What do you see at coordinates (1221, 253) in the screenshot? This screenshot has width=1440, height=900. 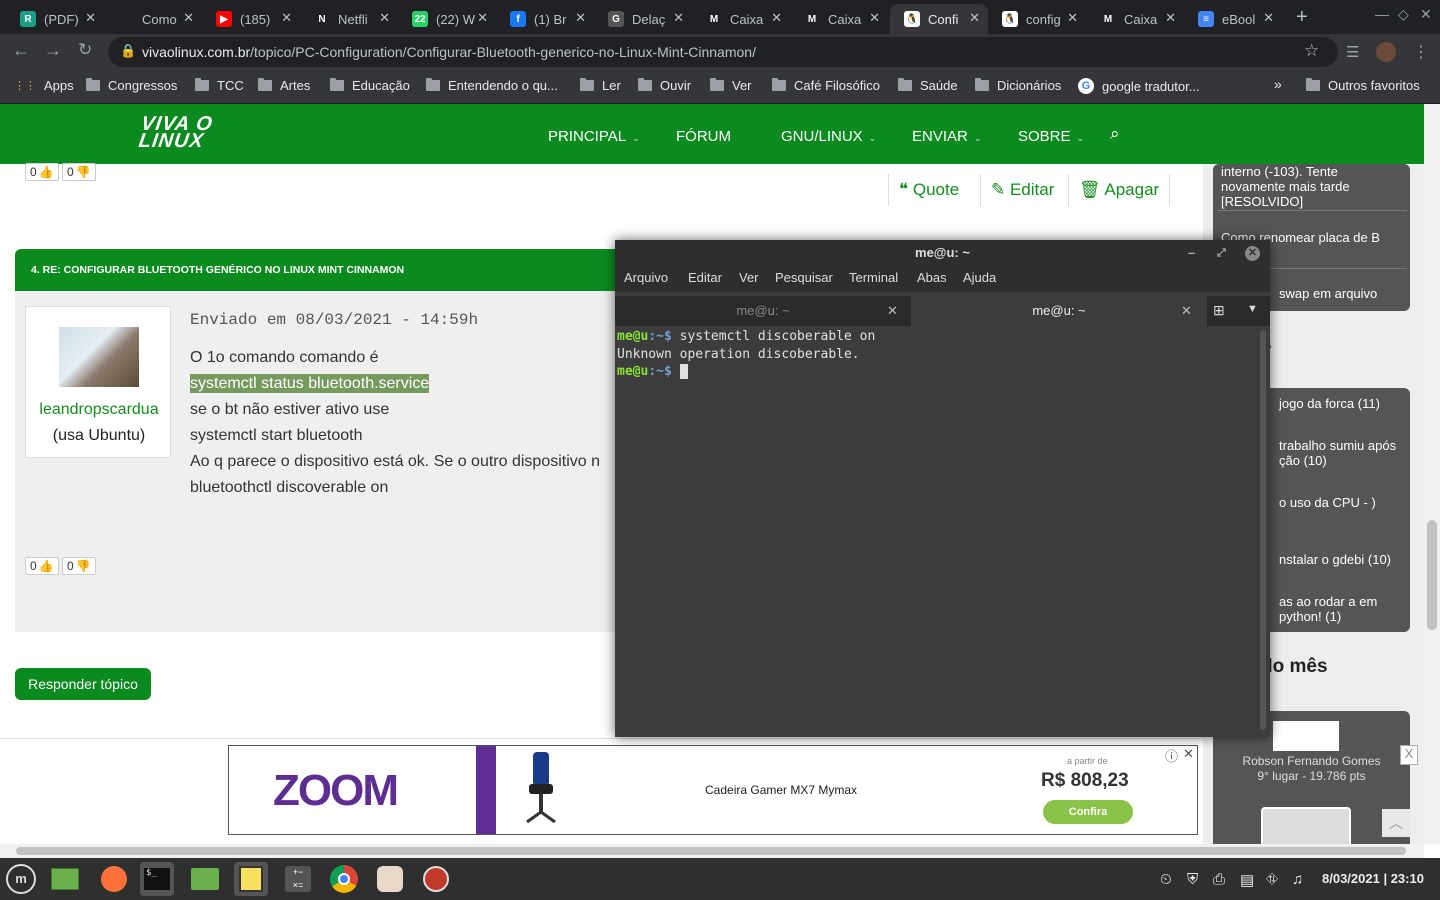 I see `maximize-icon: ⤢` at bounding box center [1221, 253].